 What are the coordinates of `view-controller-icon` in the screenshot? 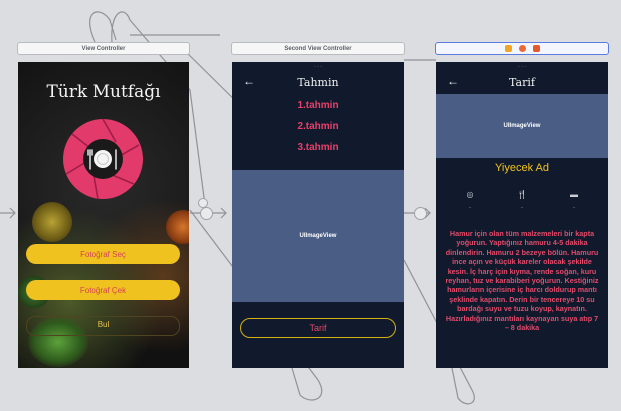 It's located at (508, 48).